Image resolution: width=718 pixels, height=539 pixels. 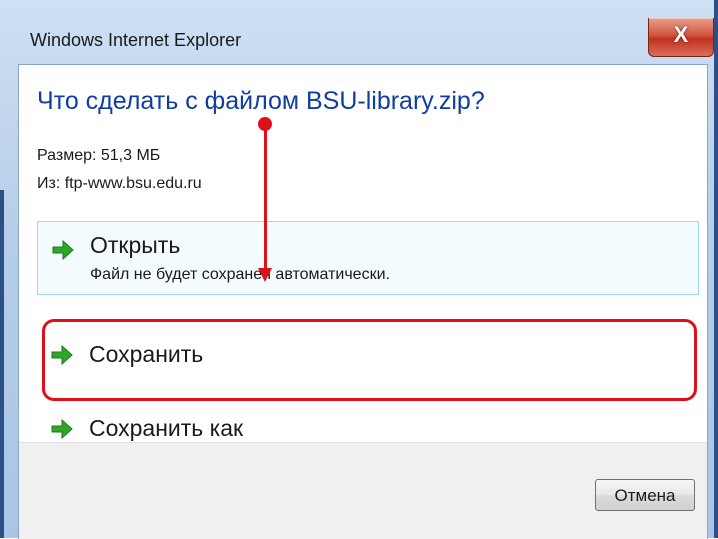 I want to click on option-open-description: Файл не будет сохранен автоматически., so click(x=240, y=274).